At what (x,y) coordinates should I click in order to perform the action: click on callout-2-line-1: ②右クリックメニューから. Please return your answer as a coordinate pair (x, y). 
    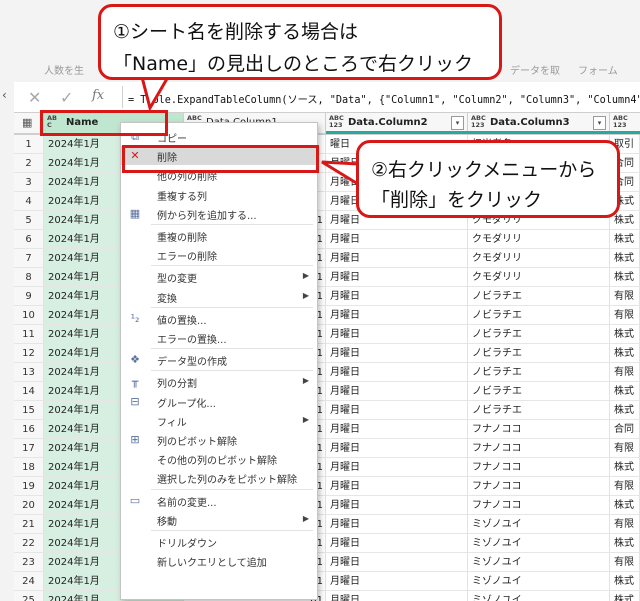
    Looking at the image, I should click on (484, 170).